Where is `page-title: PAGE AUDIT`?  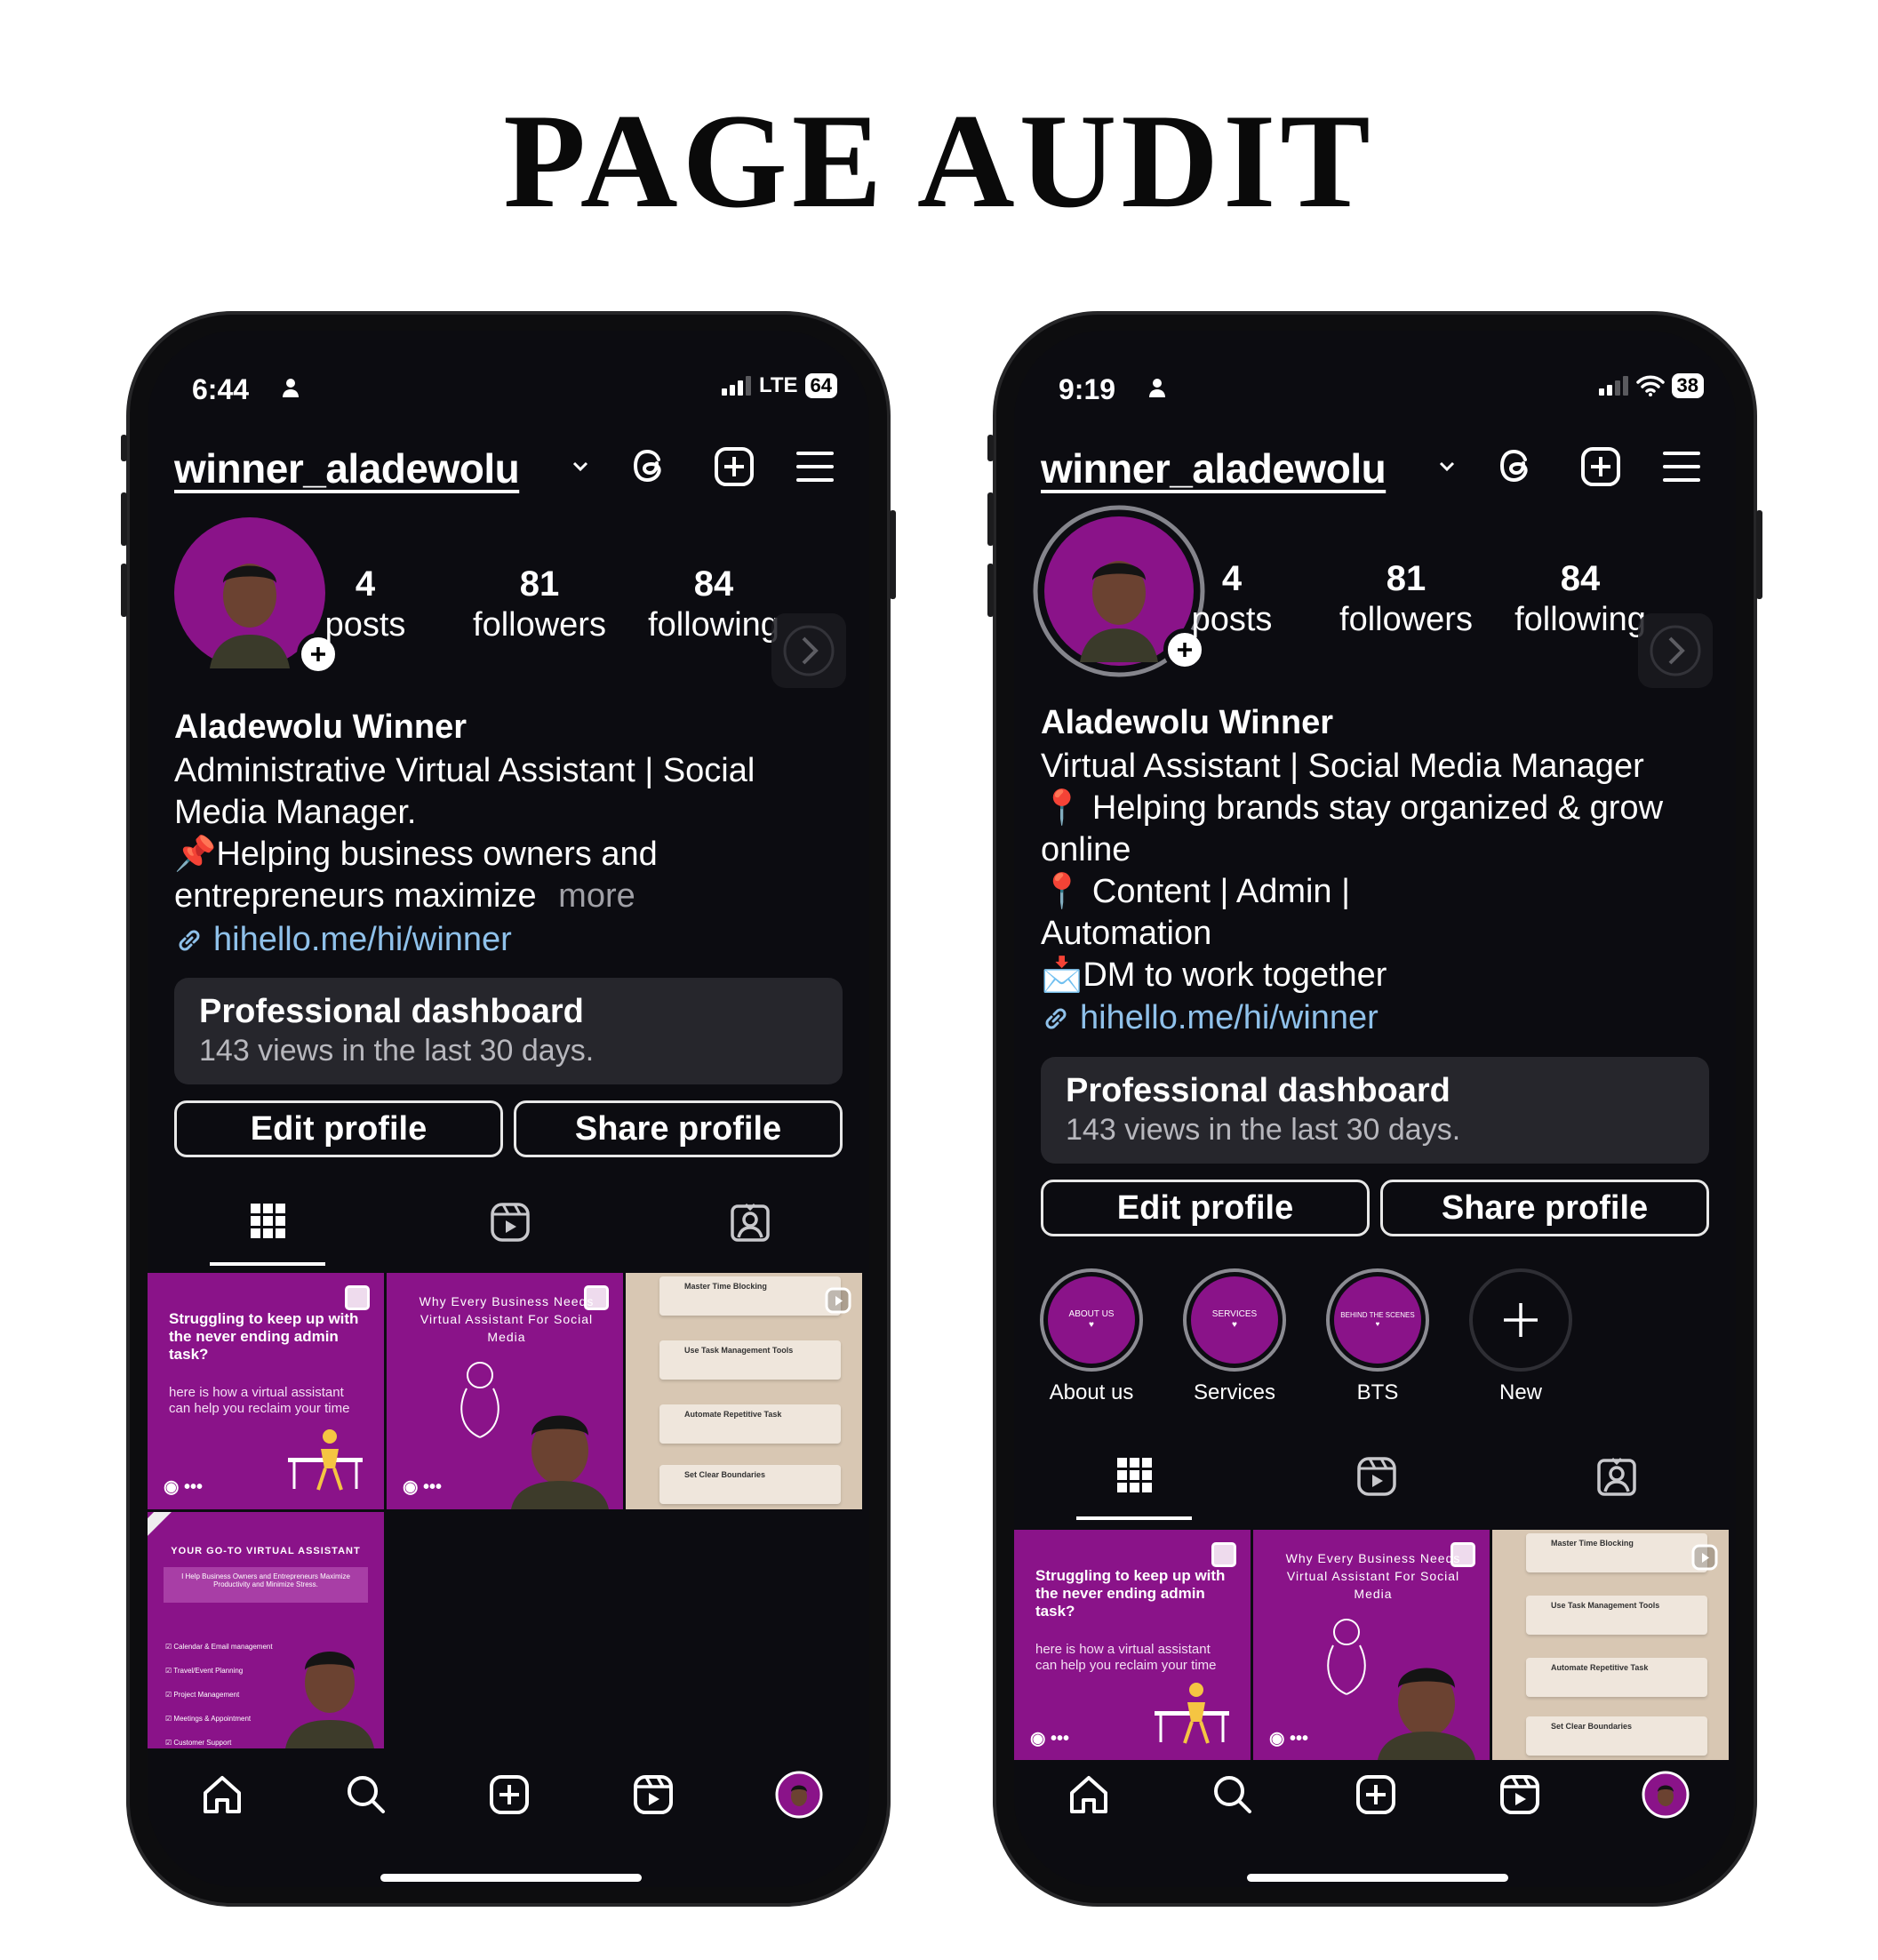
page-title: PAGE AUDIT is located at coordinates (939, 161).